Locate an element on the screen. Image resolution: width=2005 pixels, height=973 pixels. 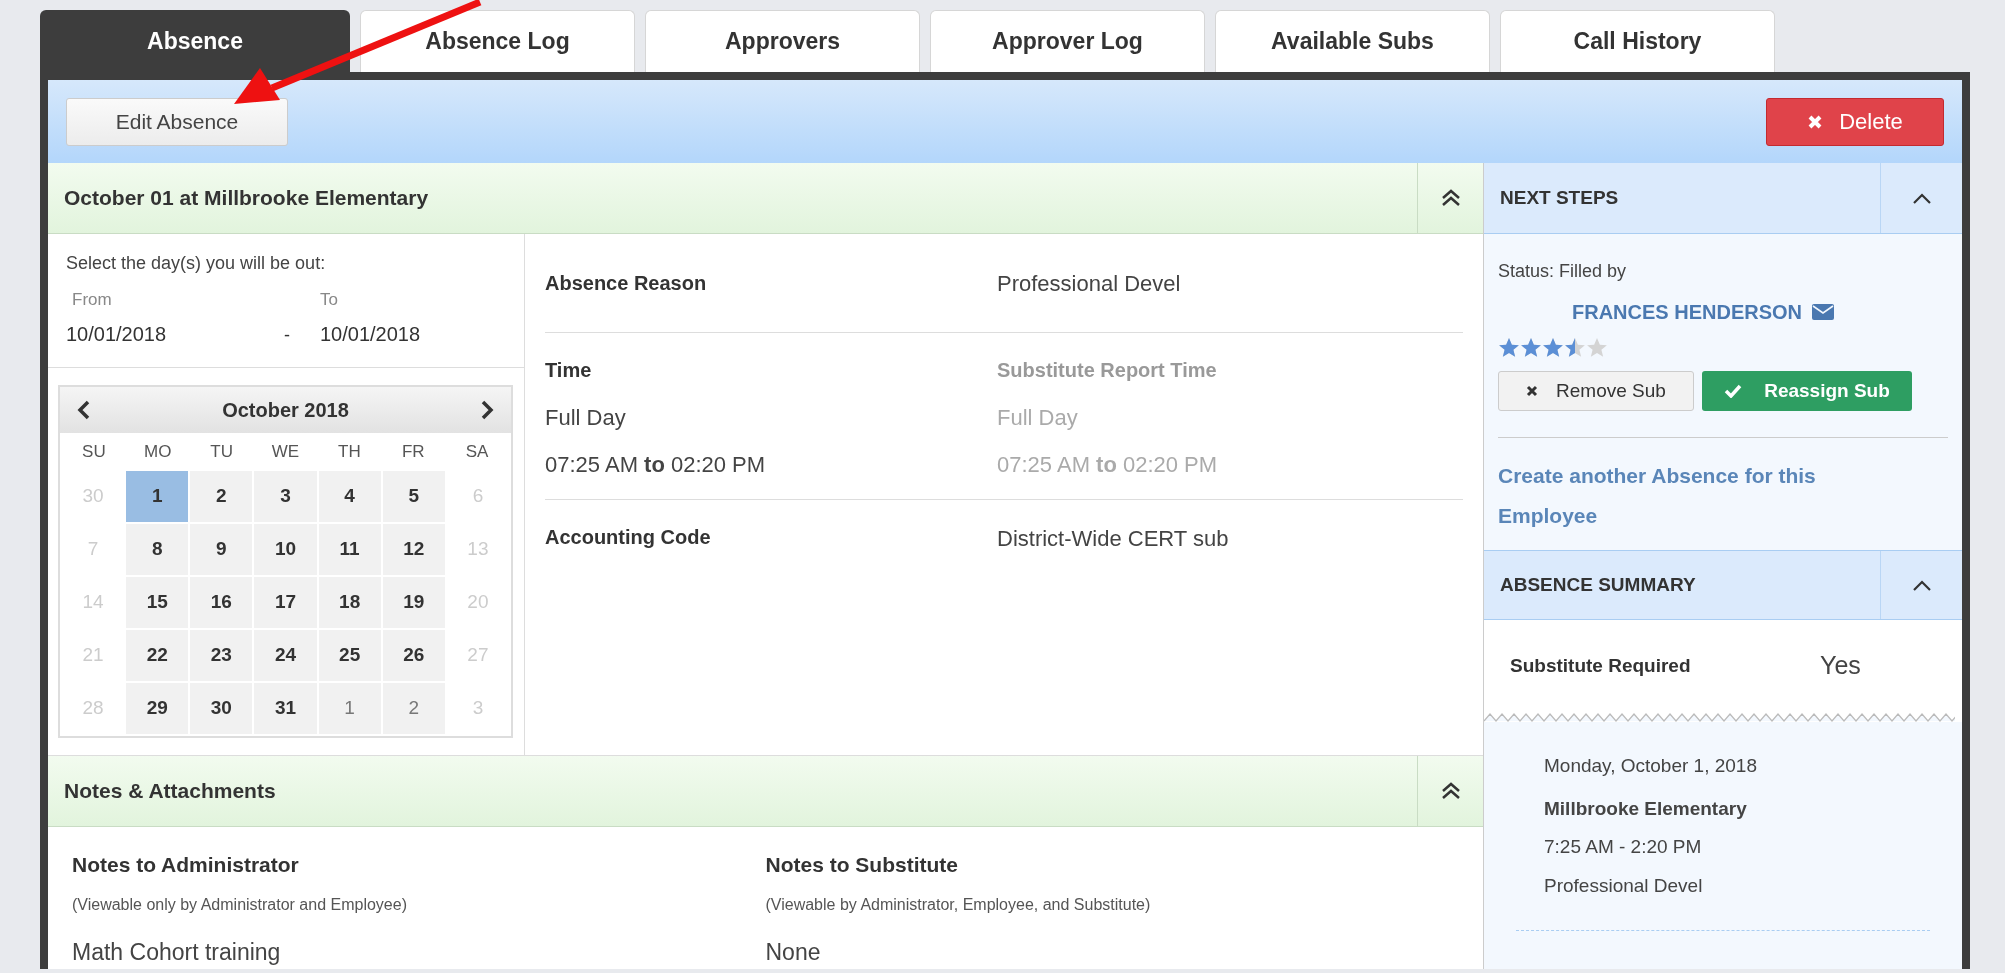
weekday-label: TU is located at coordinates (221, 452).